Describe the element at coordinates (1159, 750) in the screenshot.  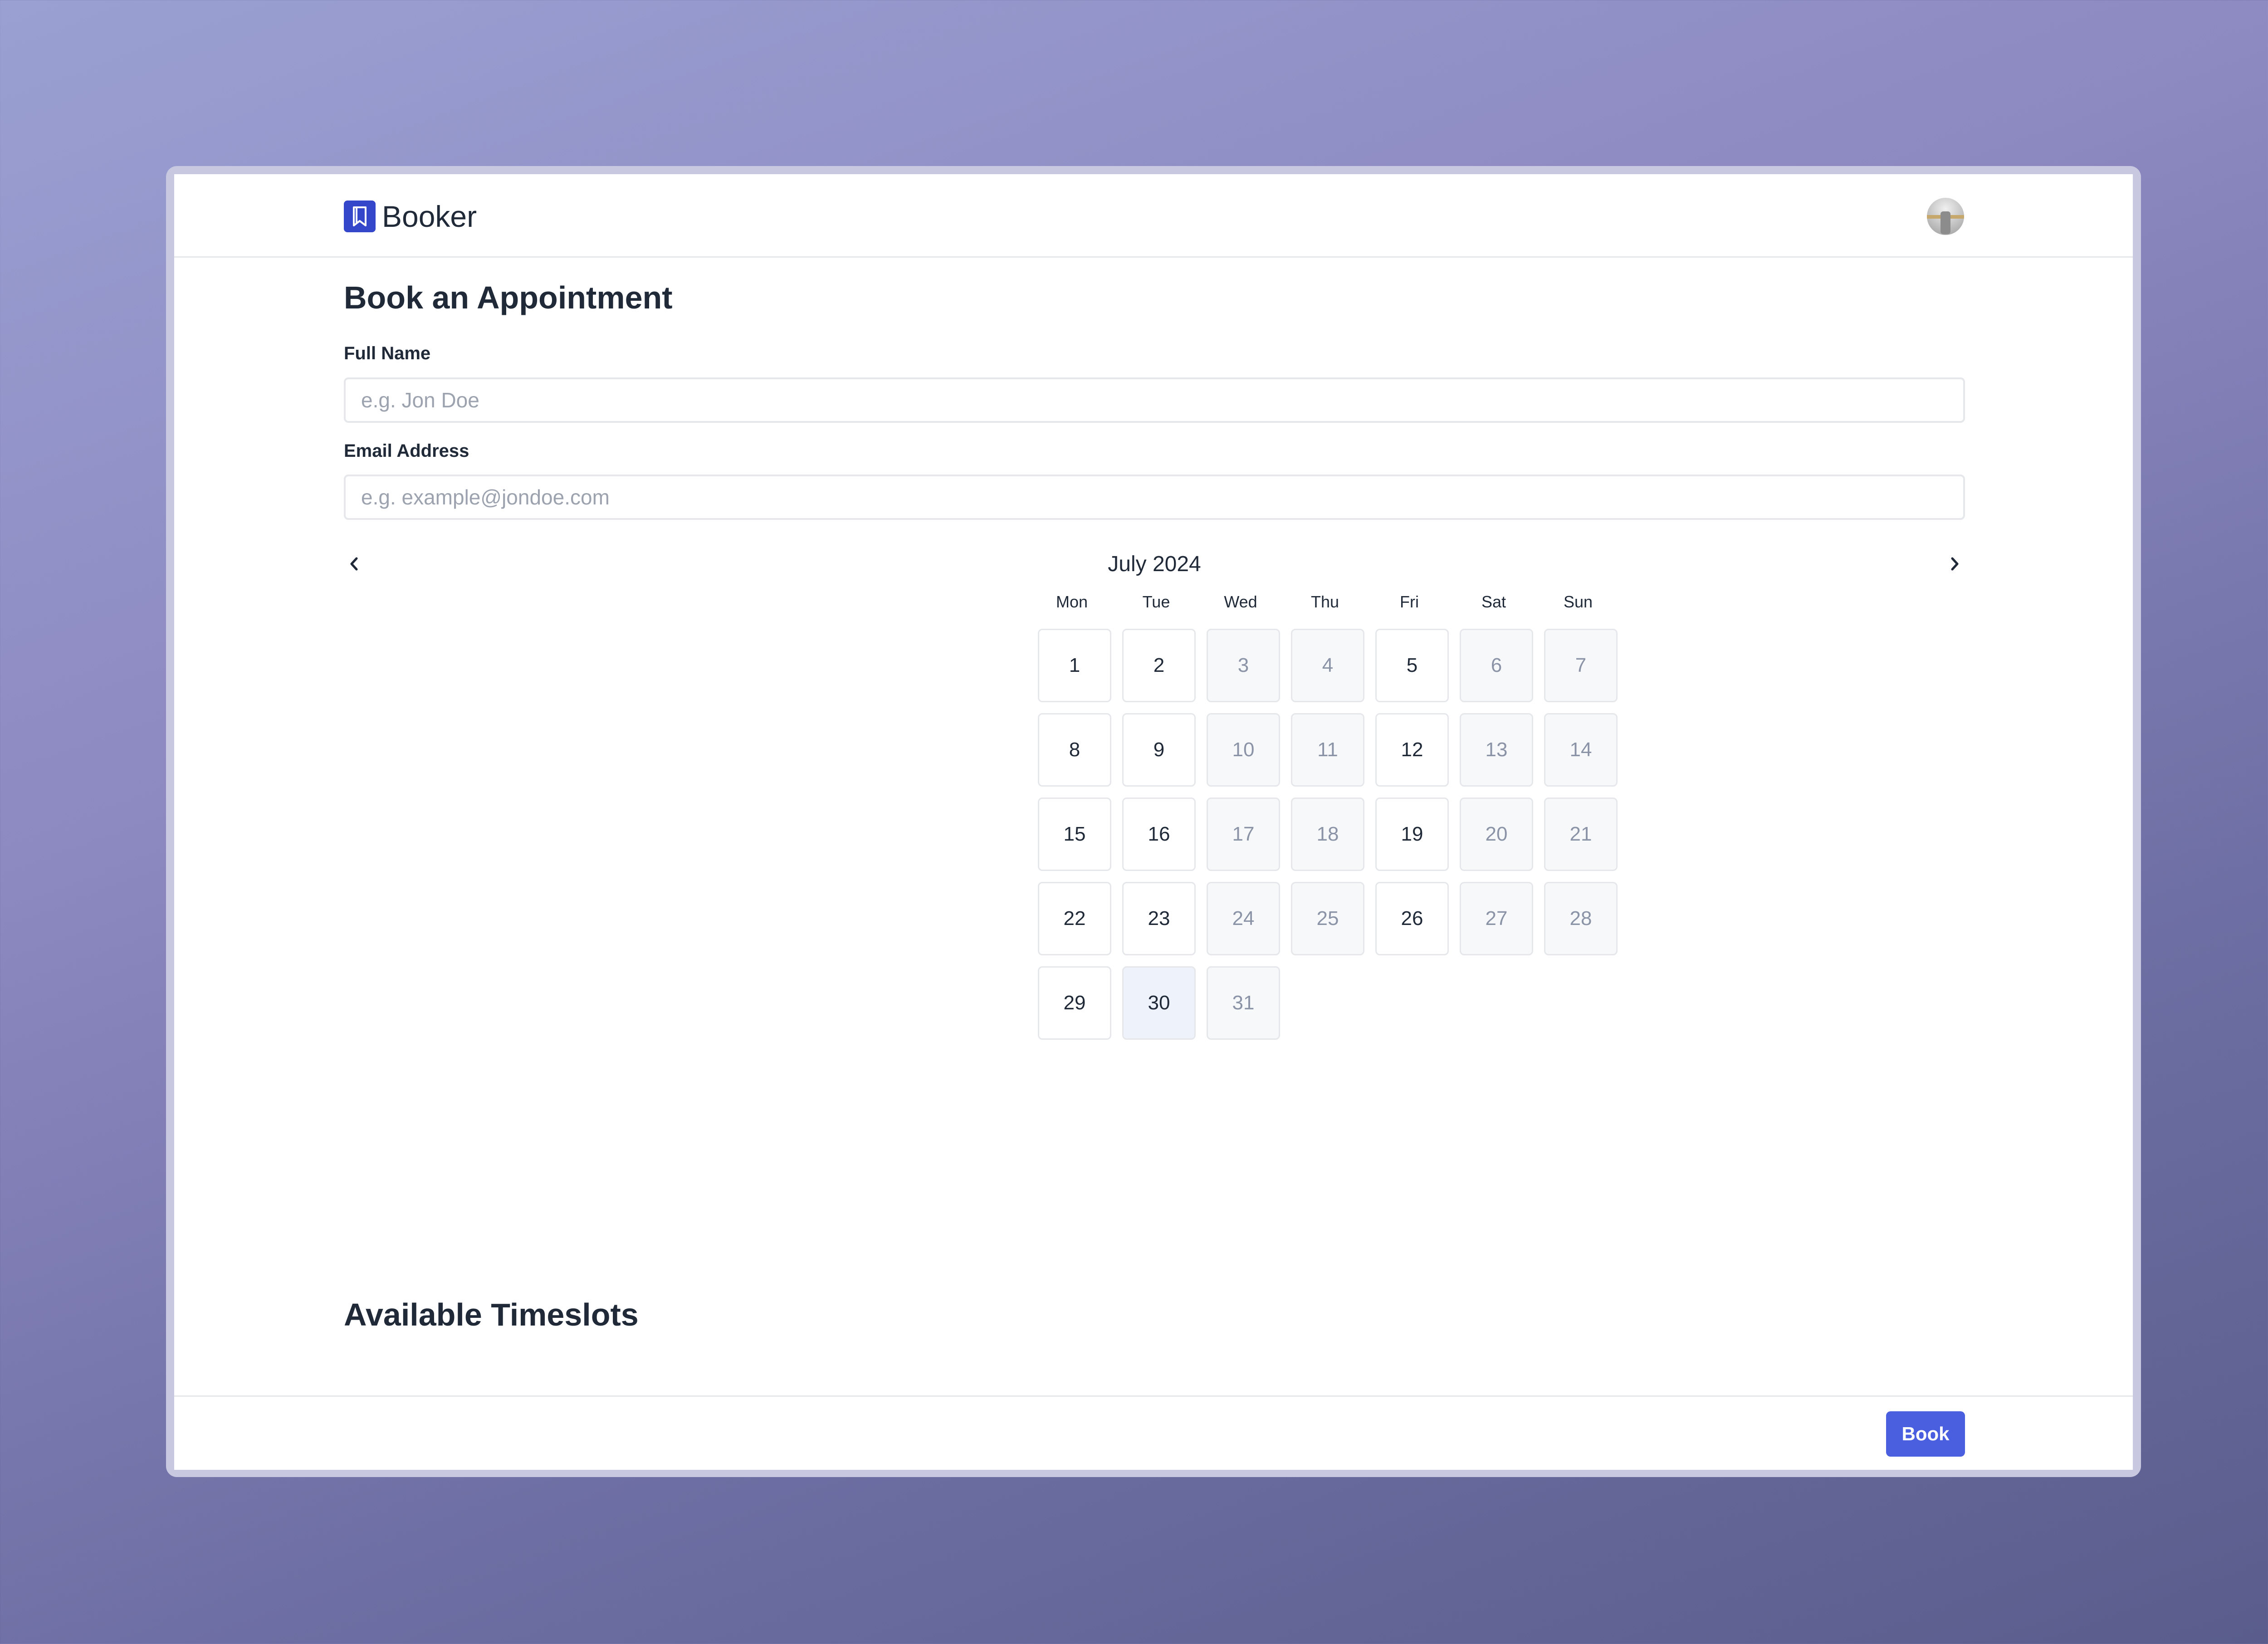
I see `calendar-day: 9` at that location.